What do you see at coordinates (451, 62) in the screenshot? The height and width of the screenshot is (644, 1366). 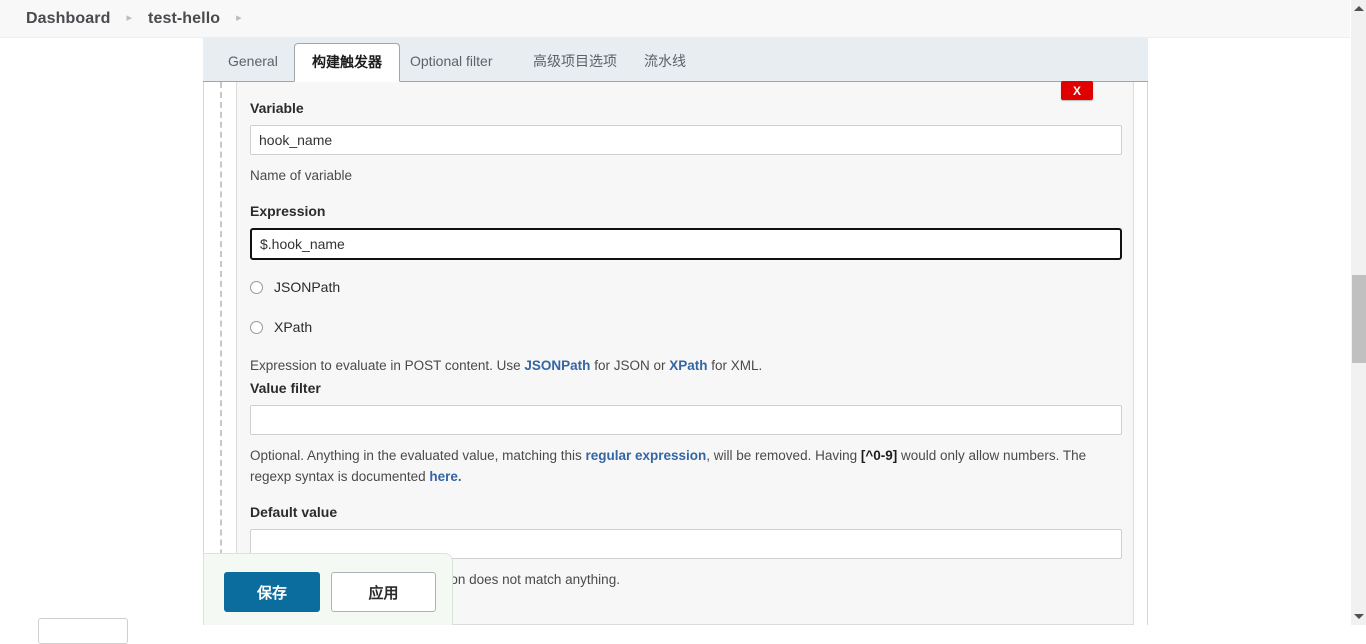 I see `tab-optional-filter: Optional filter` at bounding box center [451, 62].